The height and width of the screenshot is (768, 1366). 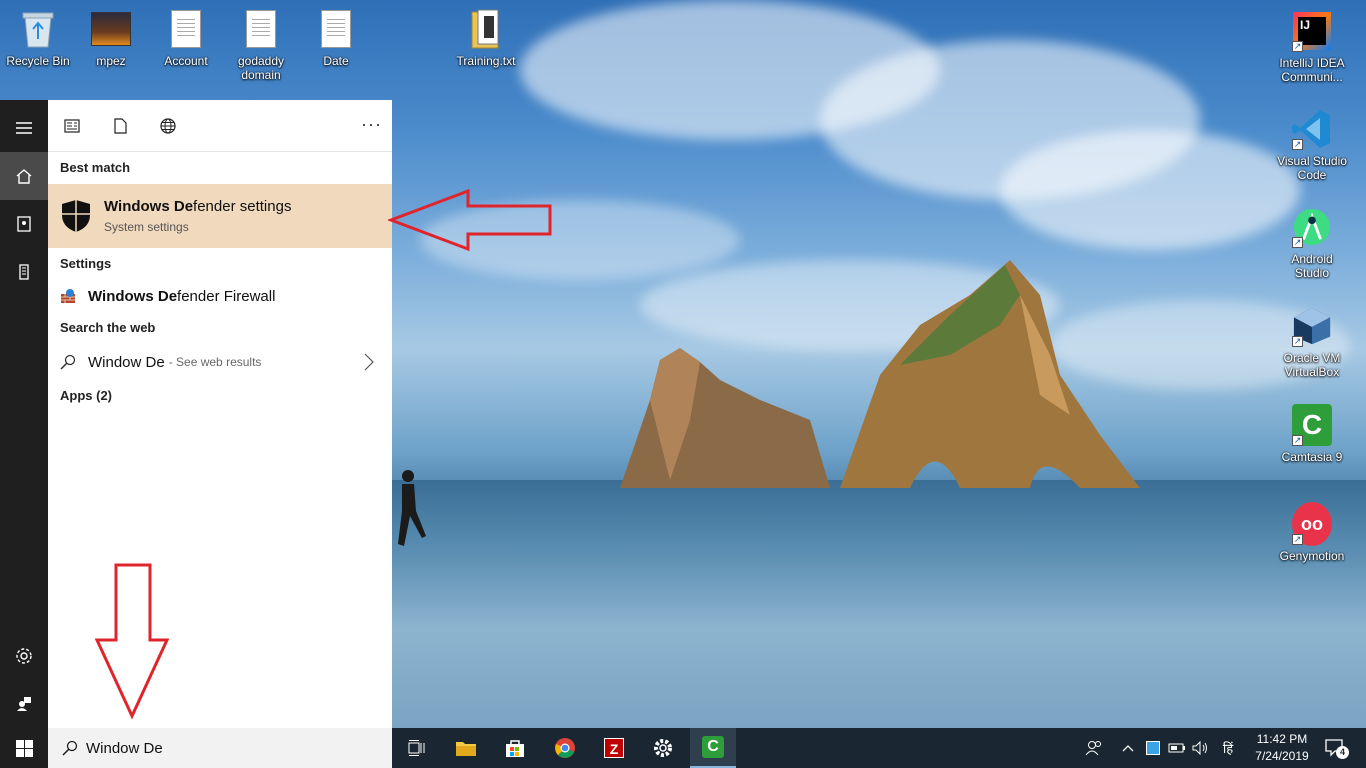 What do you see at coordinates (132, 641) in the screenshot?
I see `annotation-arrow-down` at bounding box center [132, 641].